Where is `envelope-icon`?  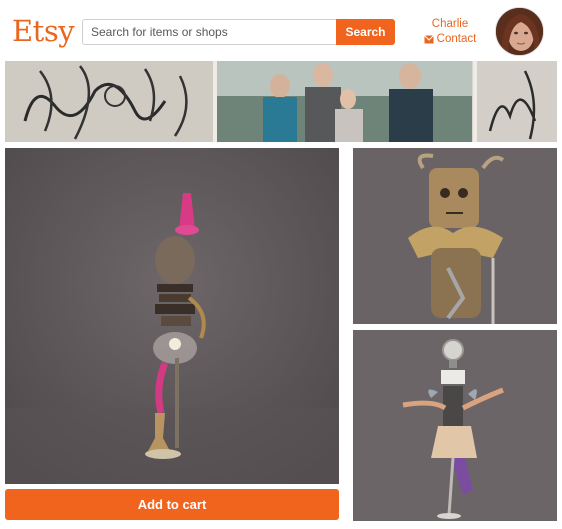 envelope-icon is located at coordinates (428, 39).